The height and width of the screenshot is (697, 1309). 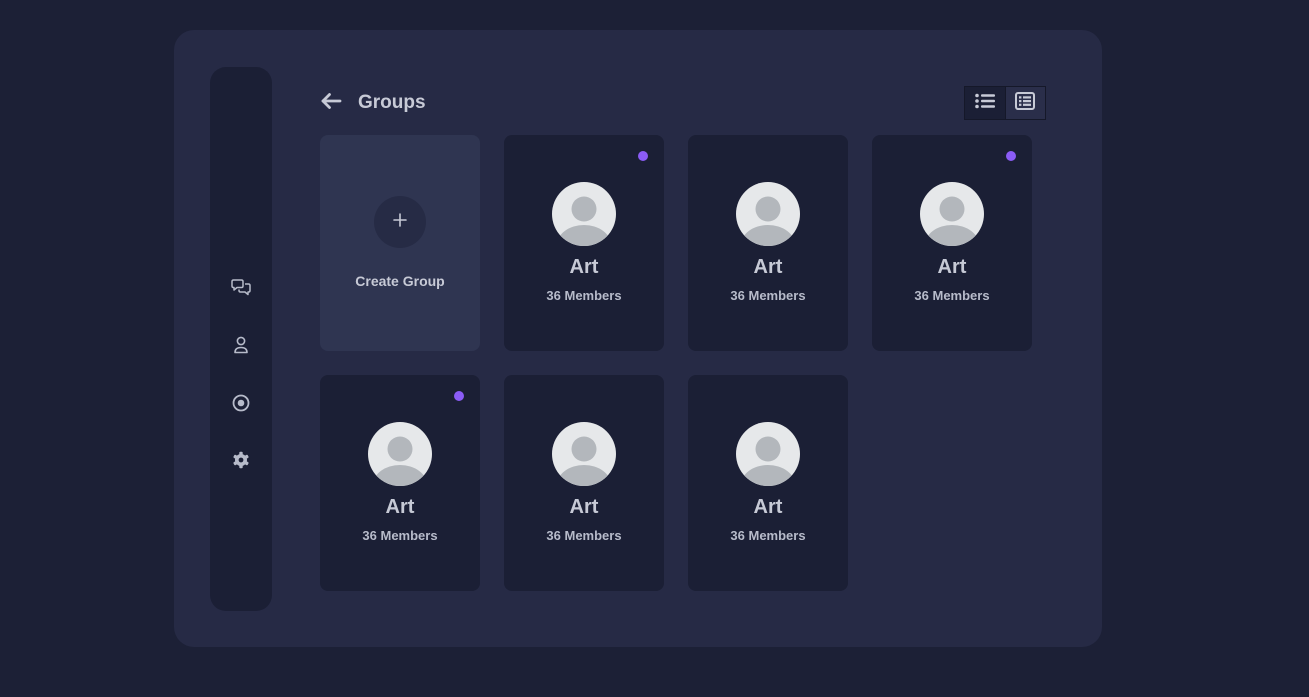 I want to click on user-icon, so click(x=241, y=345).